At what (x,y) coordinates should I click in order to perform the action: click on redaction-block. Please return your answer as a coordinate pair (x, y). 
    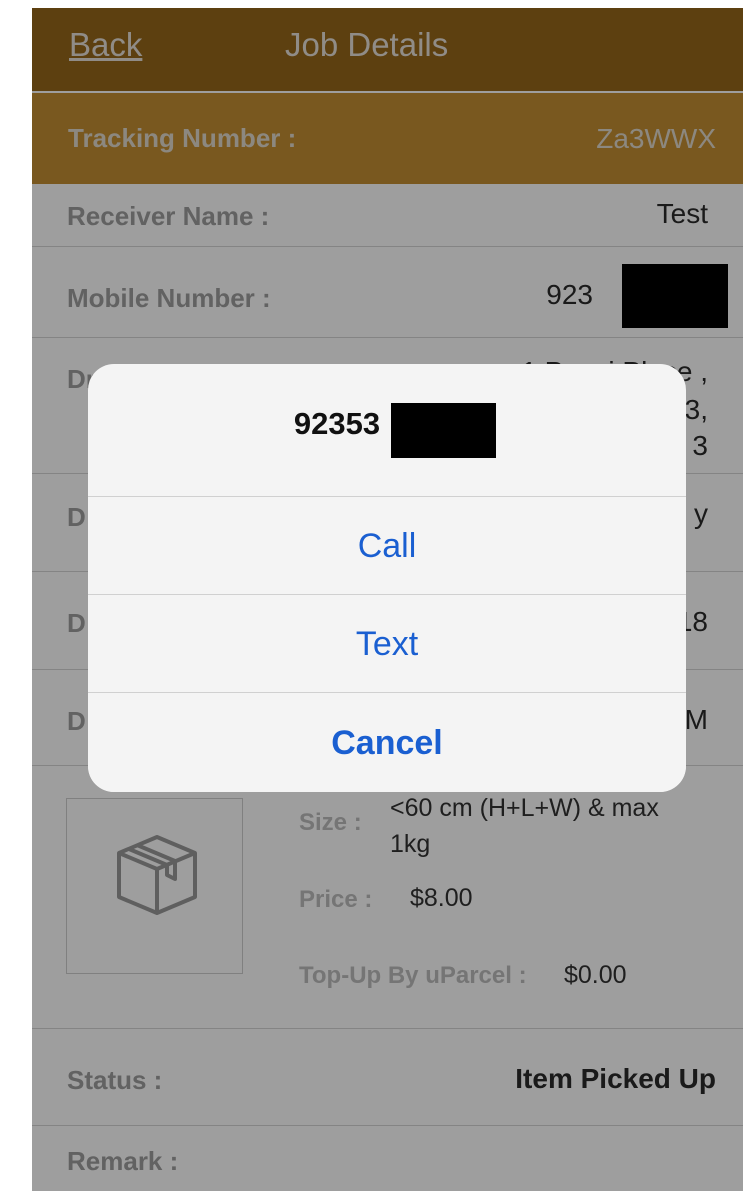
    Looking at the image, I should click on (443, 430).